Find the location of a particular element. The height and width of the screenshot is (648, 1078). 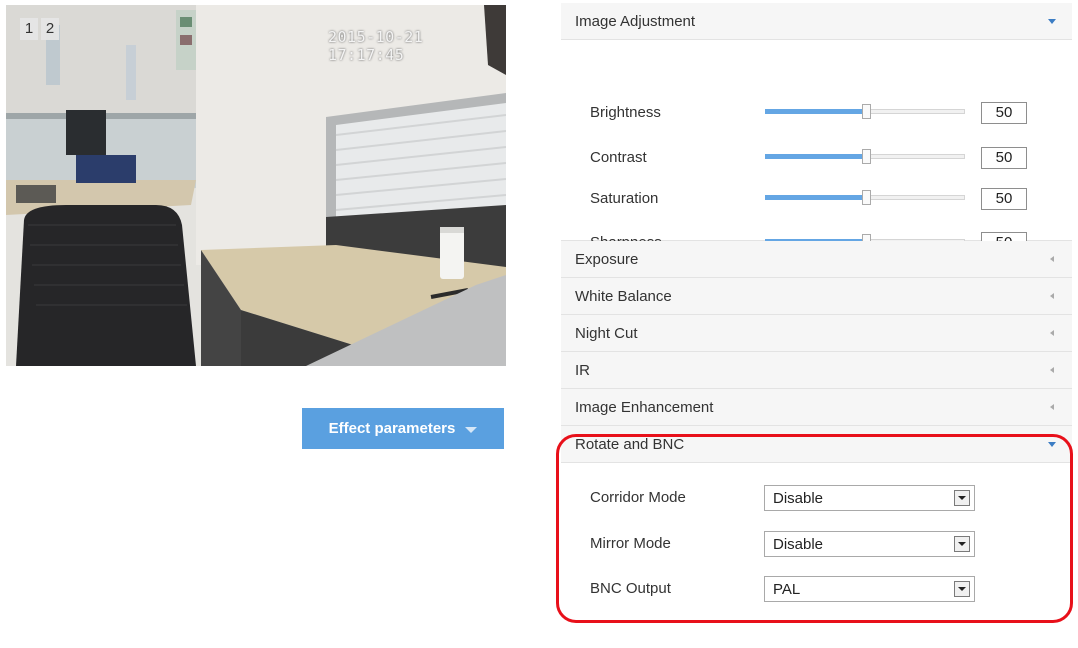

effect-parameters-button: Effect parameters is located at coordinates (403, 428).